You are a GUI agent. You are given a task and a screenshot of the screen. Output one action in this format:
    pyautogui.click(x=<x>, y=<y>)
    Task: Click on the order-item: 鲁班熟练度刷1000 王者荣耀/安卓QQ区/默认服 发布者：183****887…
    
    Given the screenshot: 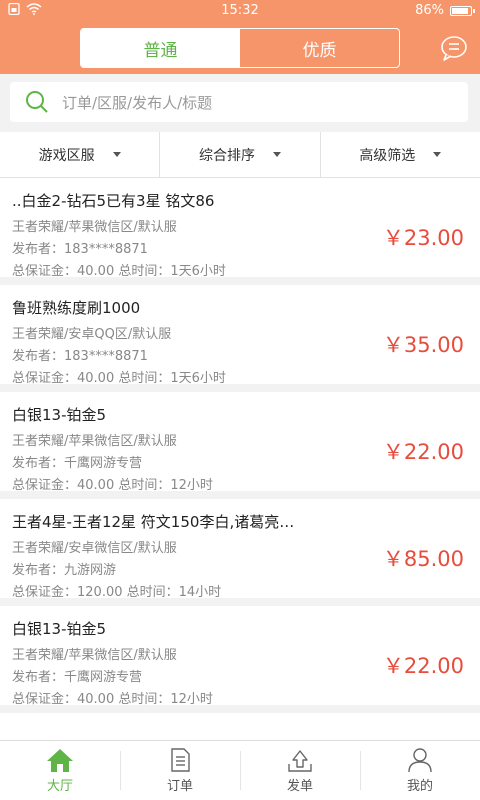 What is the action you would take?
    pyautogui.click(x=240, y=338)
    